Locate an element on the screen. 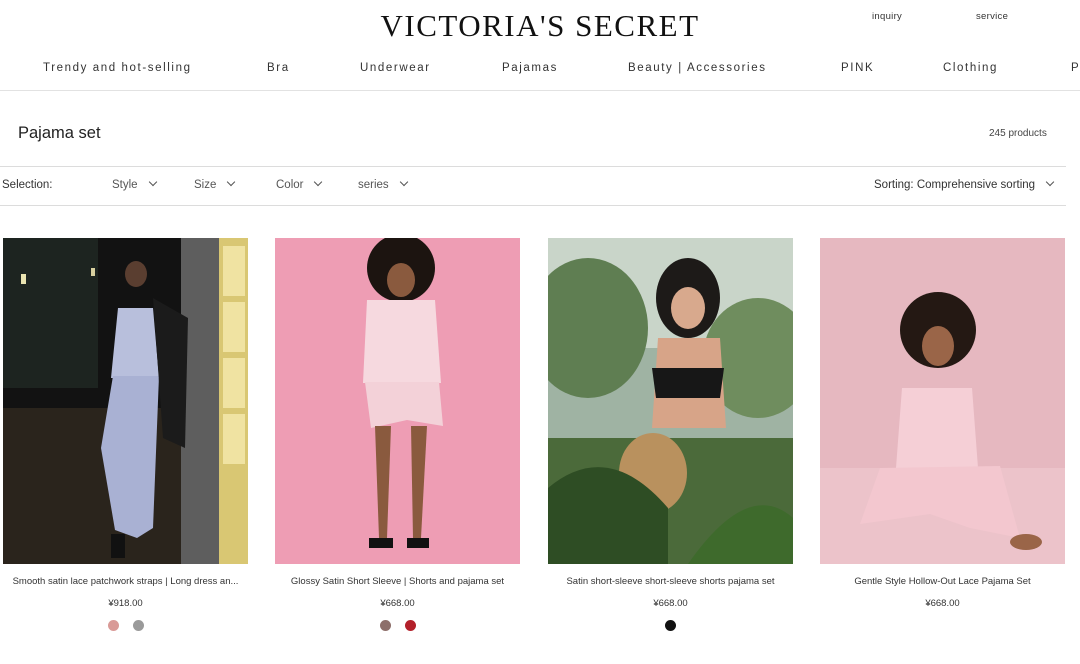  filter-style-label: Style is located at coordinates (125, 185).